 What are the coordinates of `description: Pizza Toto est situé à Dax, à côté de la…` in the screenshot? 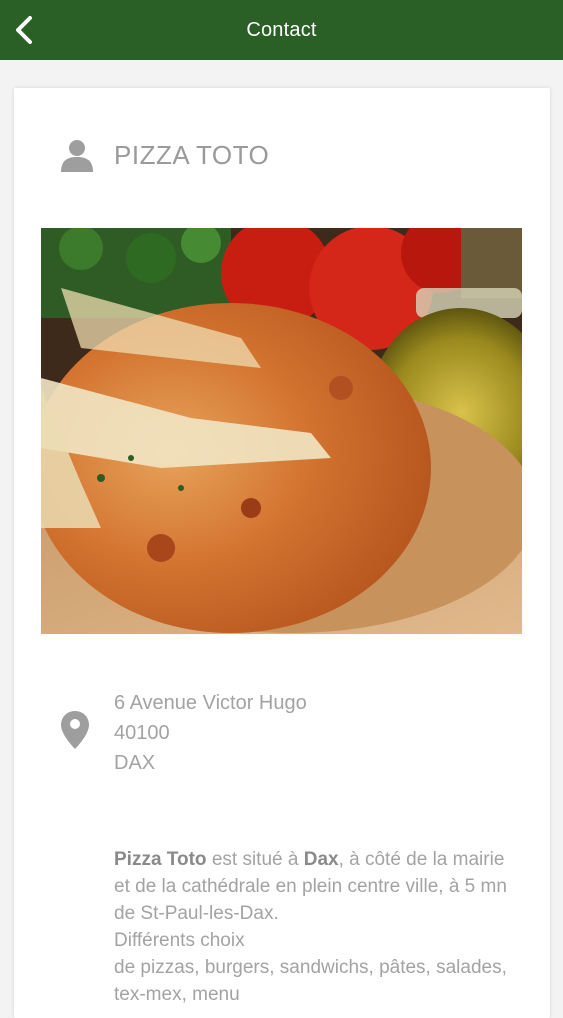 It's located at (314, 927).